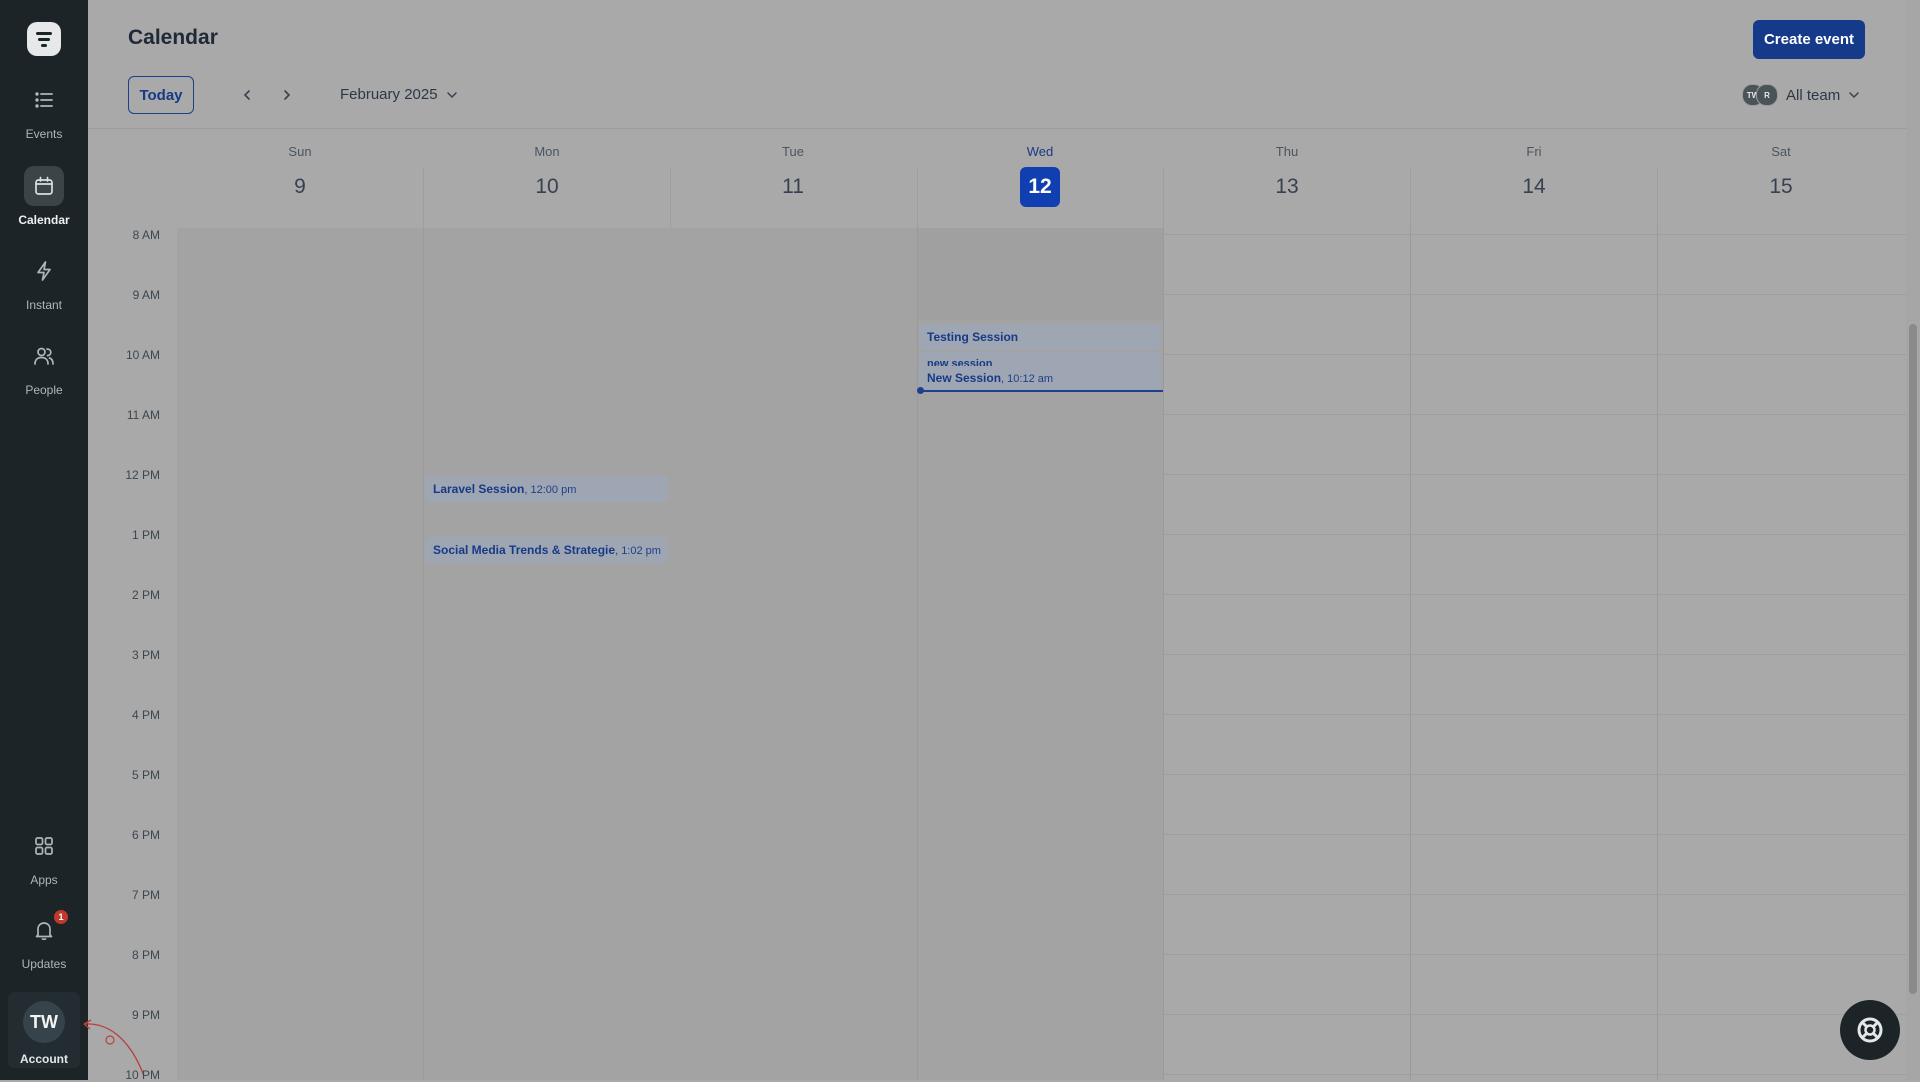 The width and height of the screenshot is (1920, 1082). Describe the element at coordinates (44, 220) in the screenshot. I see `sidebar-item-label: Calendar` at that location.